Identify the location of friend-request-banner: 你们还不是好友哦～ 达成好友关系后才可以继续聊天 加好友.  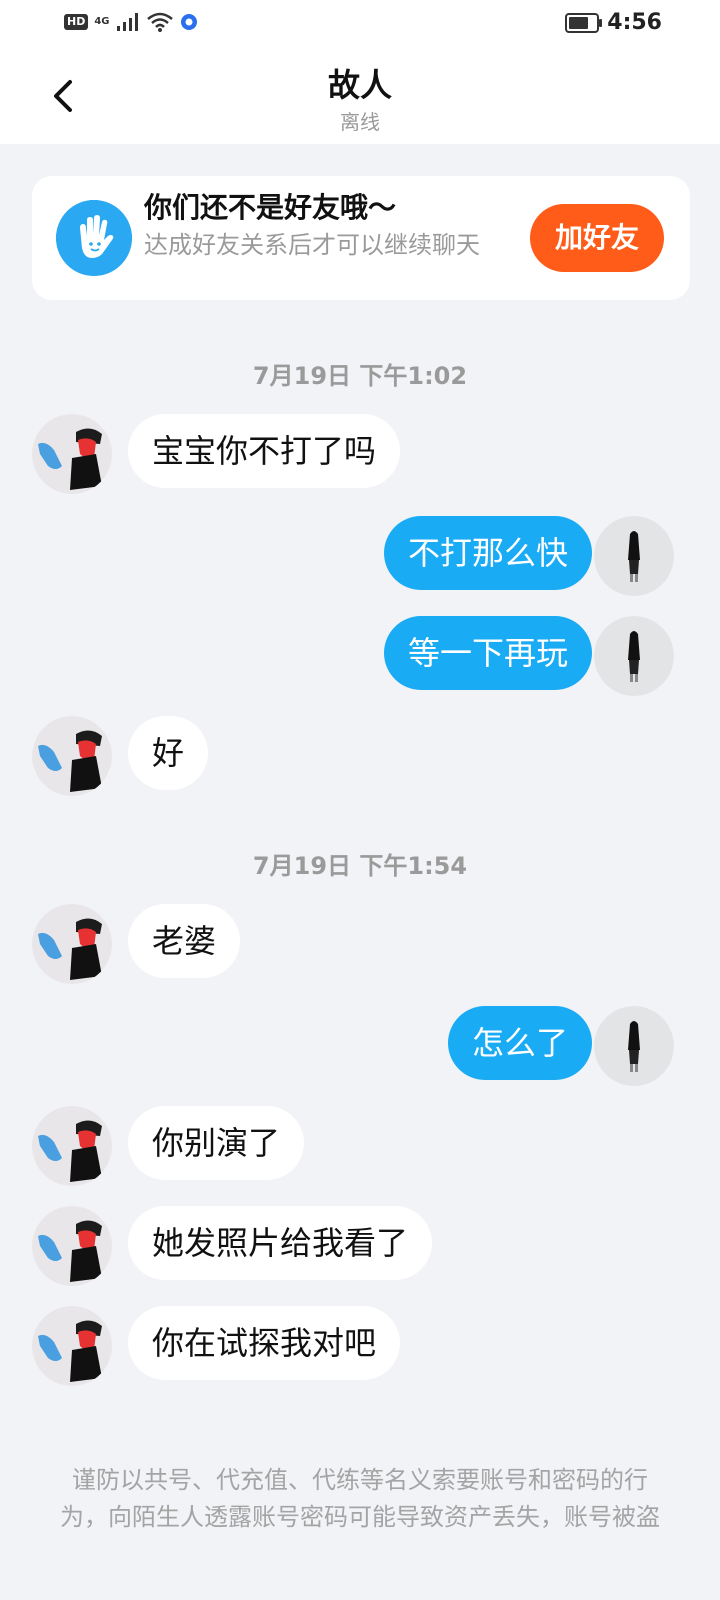
(361, 238).